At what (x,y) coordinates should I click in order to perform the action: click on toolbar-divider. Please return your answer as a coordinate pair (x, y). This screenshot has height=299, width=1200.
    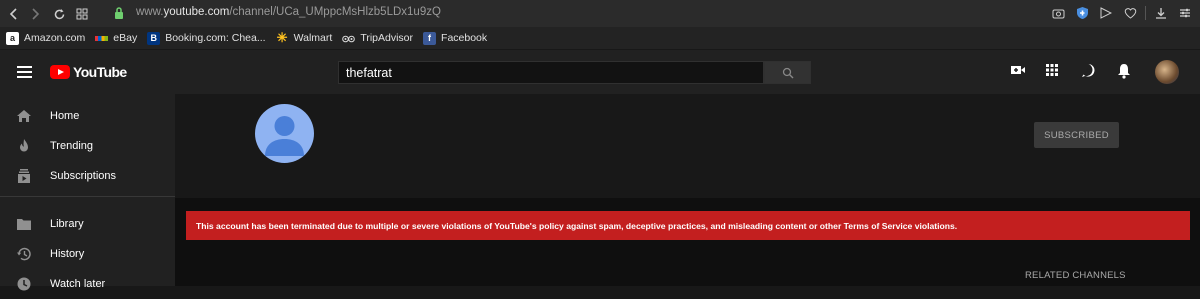
    Looking at the image, I should click on (1145, 13).